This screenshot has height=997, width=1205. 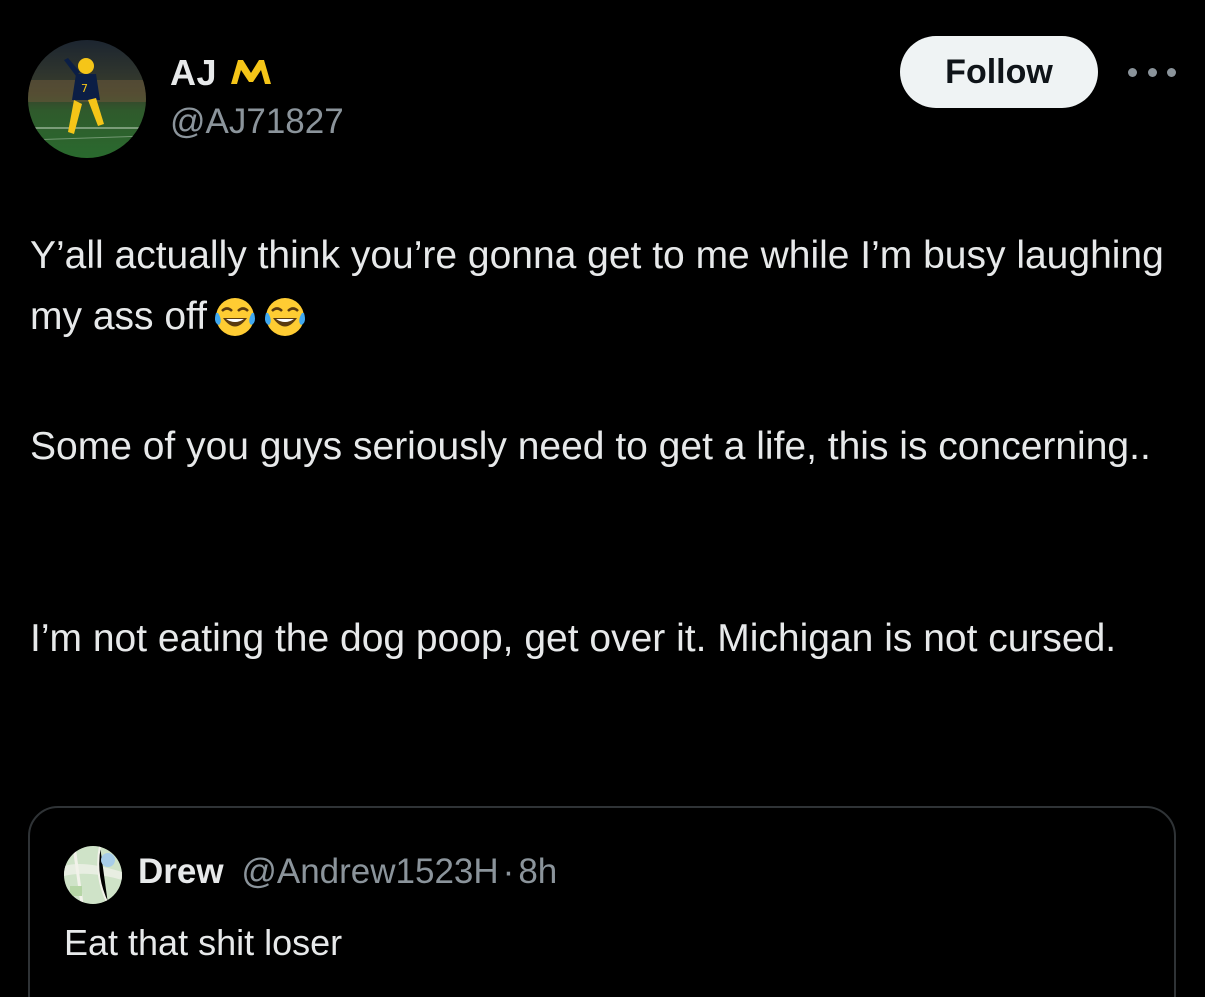 I want to click on svg-text: 7, so click(x=84, y=88).